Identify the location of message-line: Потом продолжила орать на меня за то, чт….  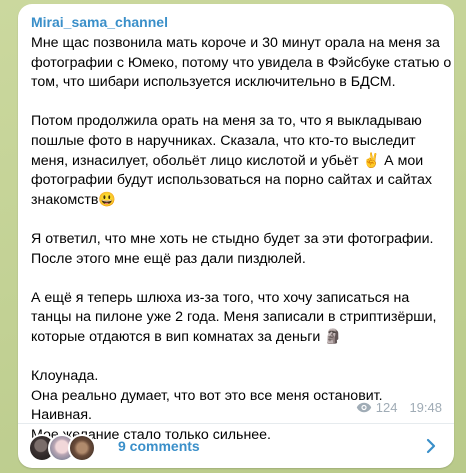
(226, 121).